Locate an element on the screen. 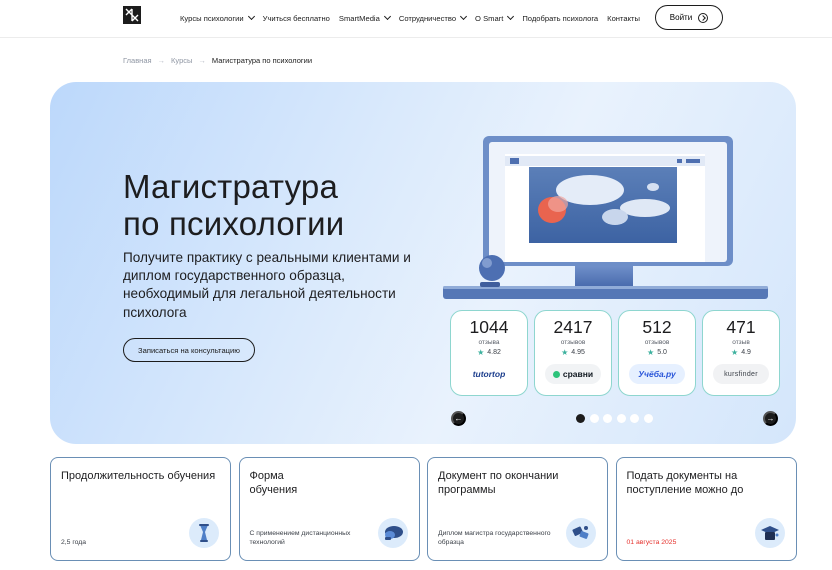 This screenshot has width=832, height=570. review-count: 471 is located at coordinates (741, 327).